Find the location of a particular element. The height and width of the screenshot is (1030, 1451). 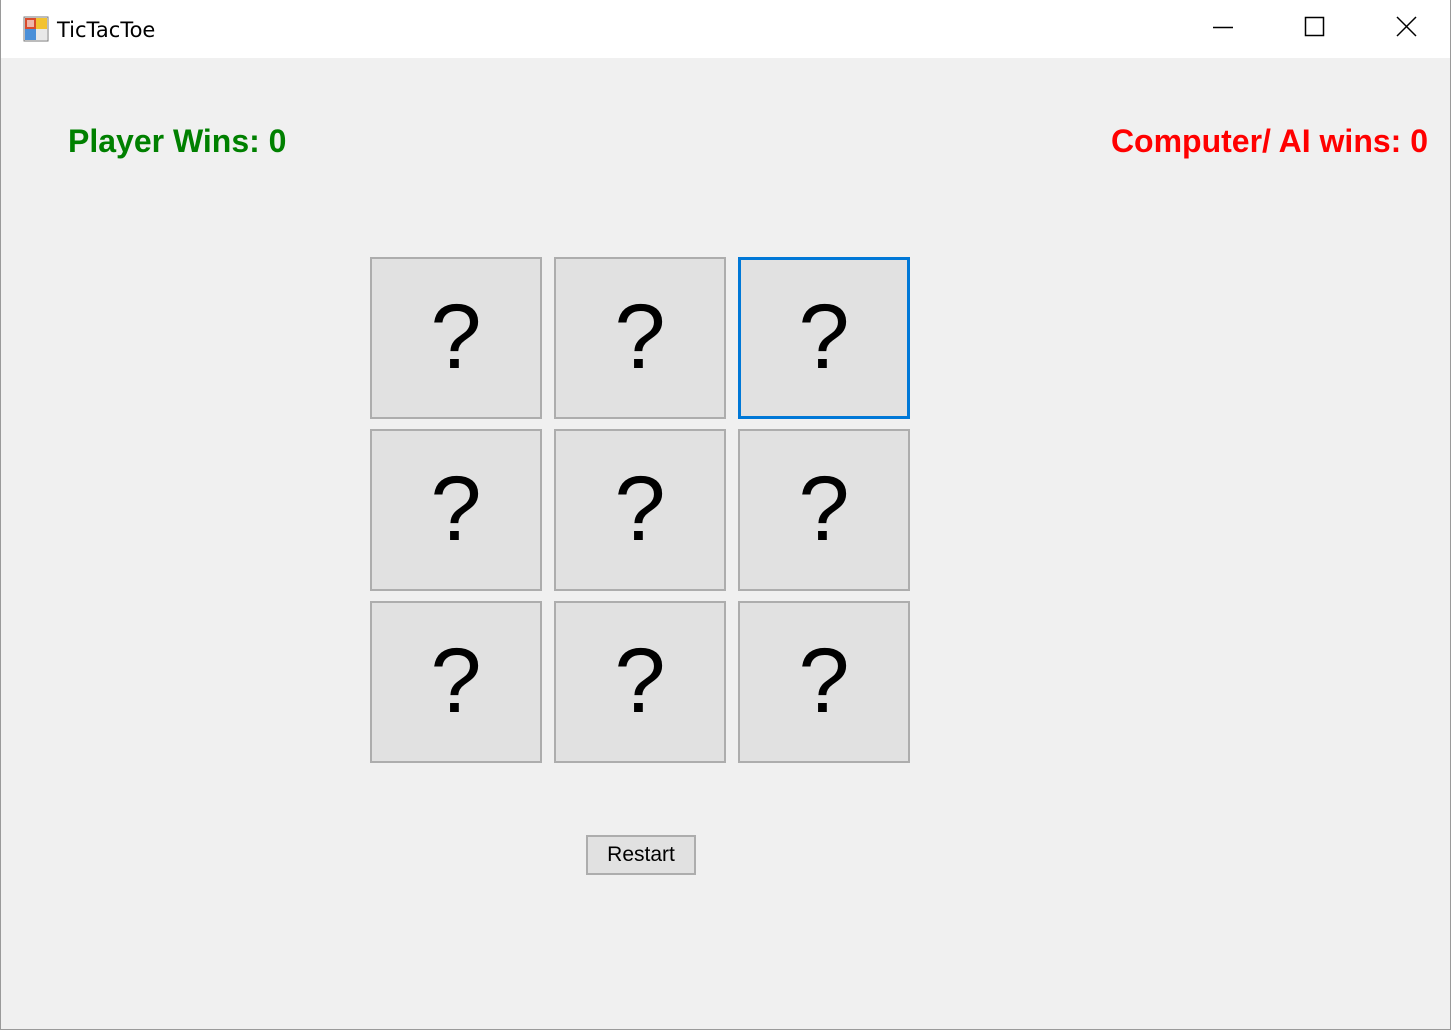

board-cell-2: ? is located at coordinates (640, 338).